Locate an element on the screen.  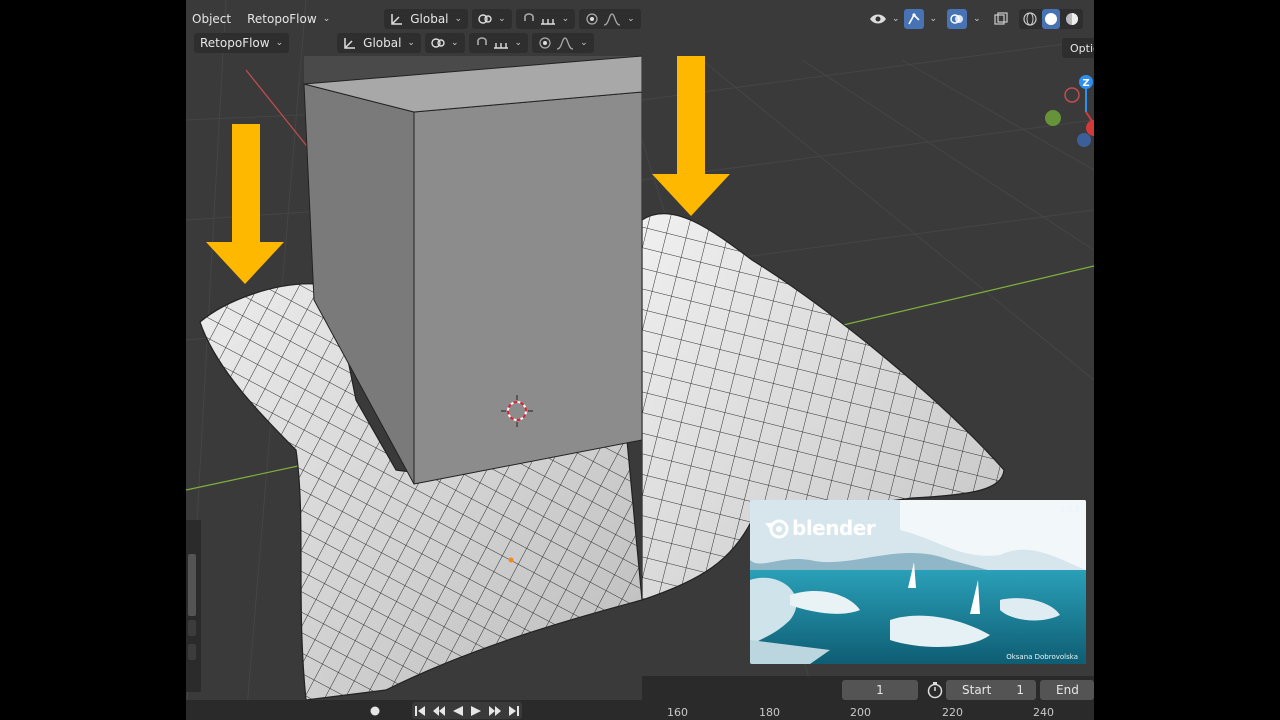
left-tool-panel is located at coordinates (193, 606).